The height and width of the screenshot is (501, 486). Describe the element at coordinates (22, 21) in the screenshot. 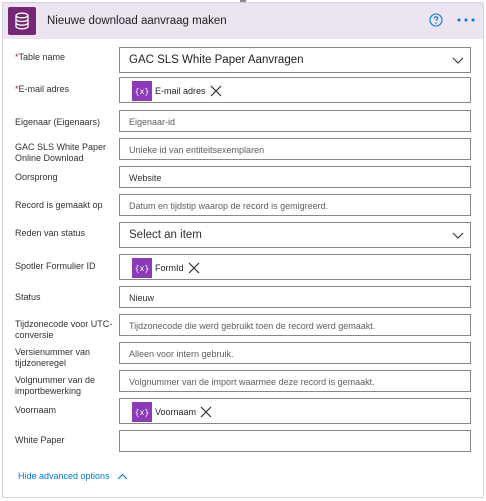

I see `database-icon` at that location.